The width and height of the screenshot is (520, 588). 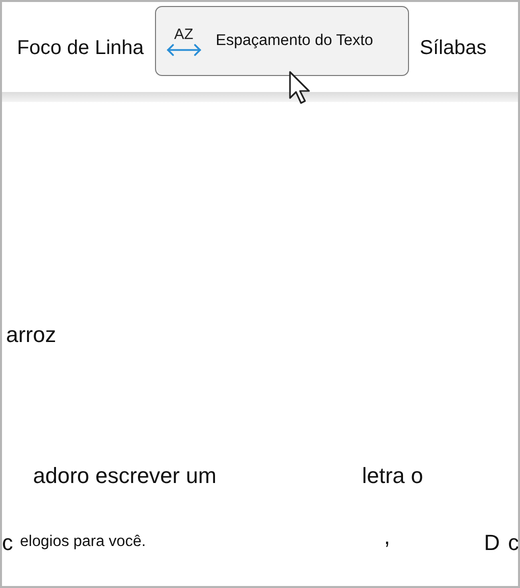 I want to click on text-spacing-button: AZ Espaçamento do Texto, so click(x=281, y=41).